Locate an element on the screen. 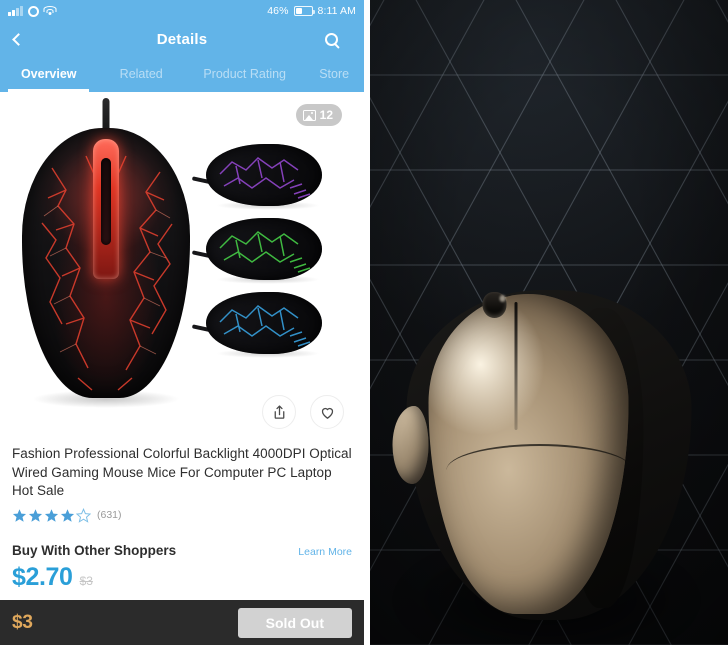 Image resolution: width=728 pixels, height=645 pixels. image-count-label: 12 is located at coordinates (326, 115).